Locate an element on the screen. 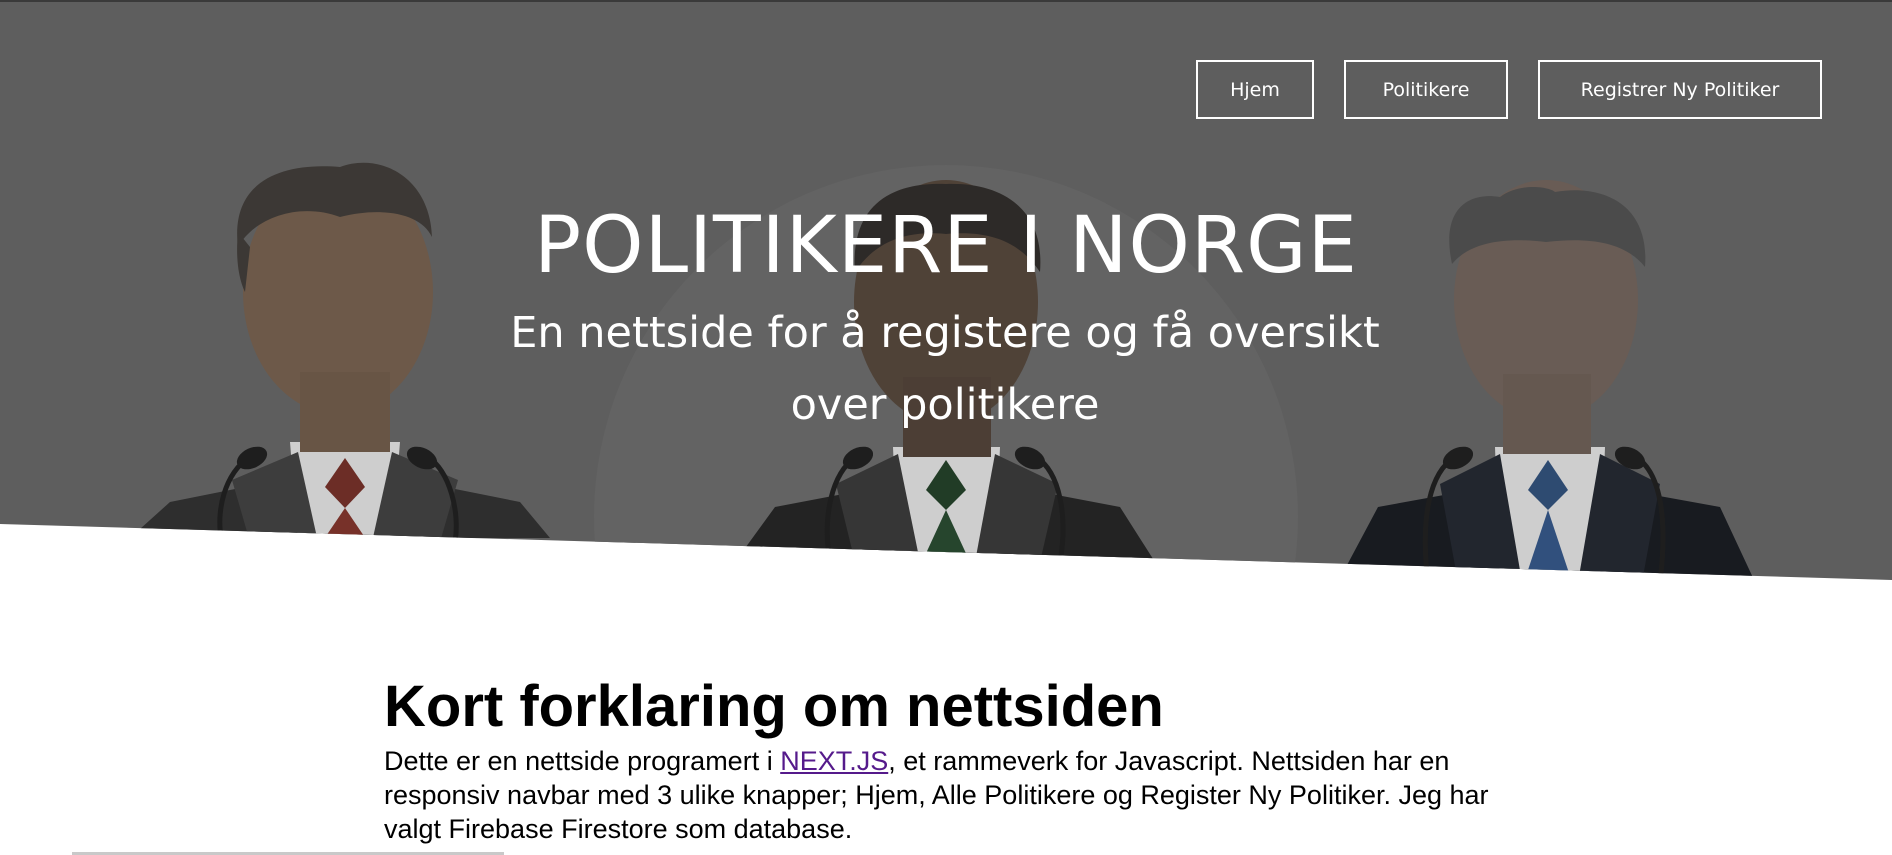 The width and height of the screenshot is (1892, 855). navbar: Hjem Politikere Registrer Ny Politiker is located at coordinates (1509, 89).